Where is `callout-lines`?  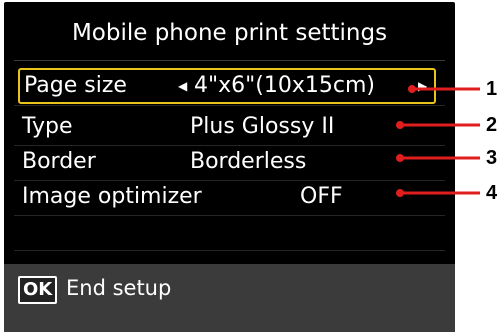
callout-lines is located at coordinates (438, 141).